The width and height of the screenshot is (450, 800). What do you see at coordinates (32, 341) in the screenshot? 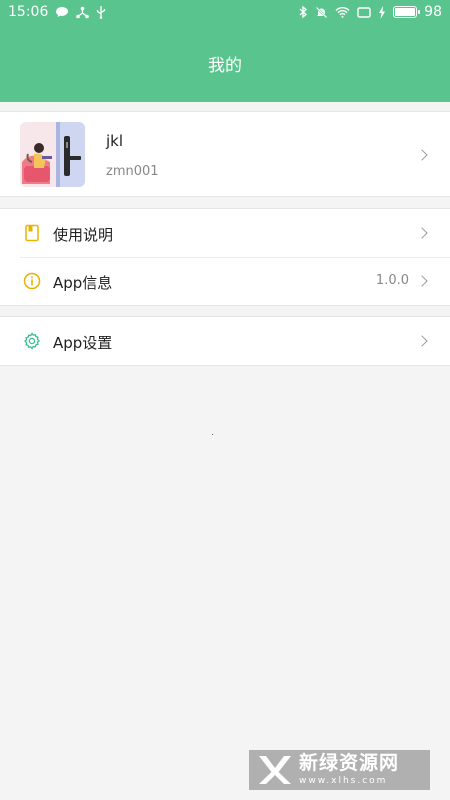
I see `gear-icon` at bounding box center [32, 341].